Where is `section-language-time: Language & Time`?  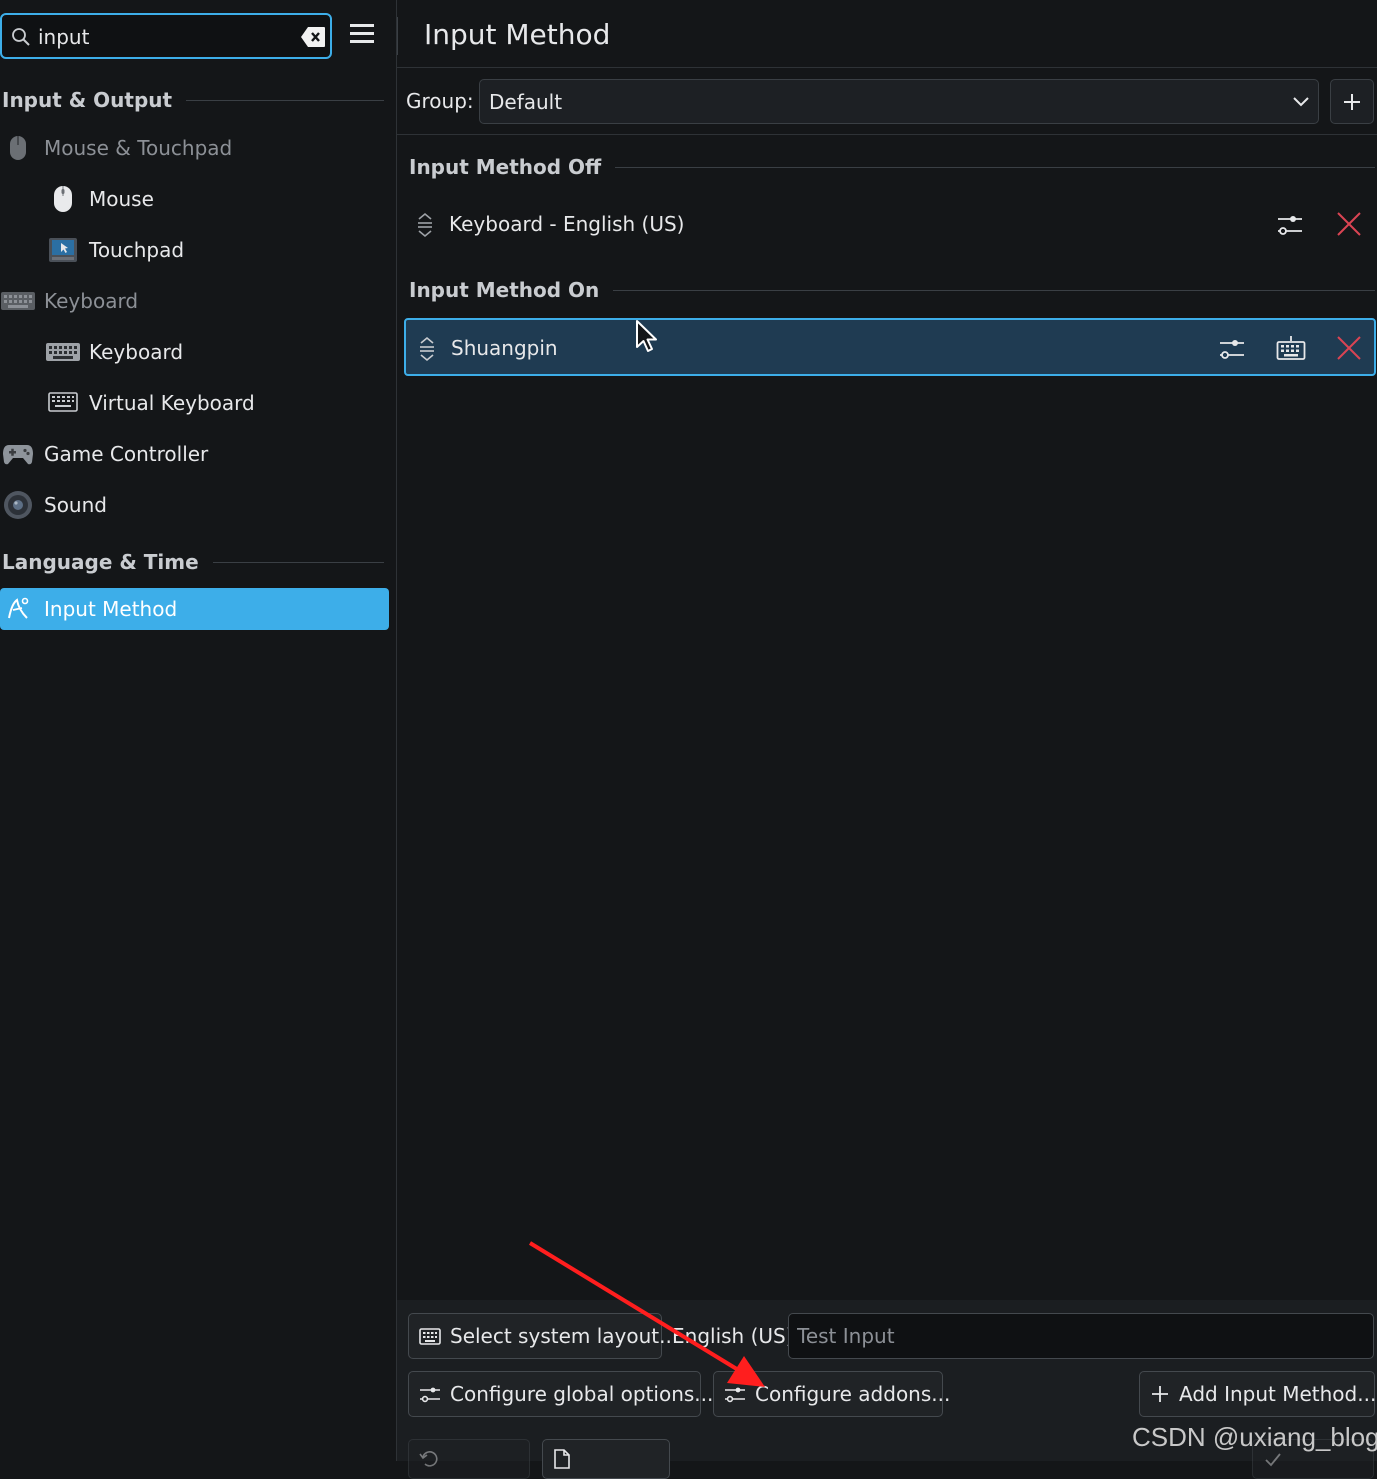
section-language-time: Language & Time is located at coordinates (193, 562).